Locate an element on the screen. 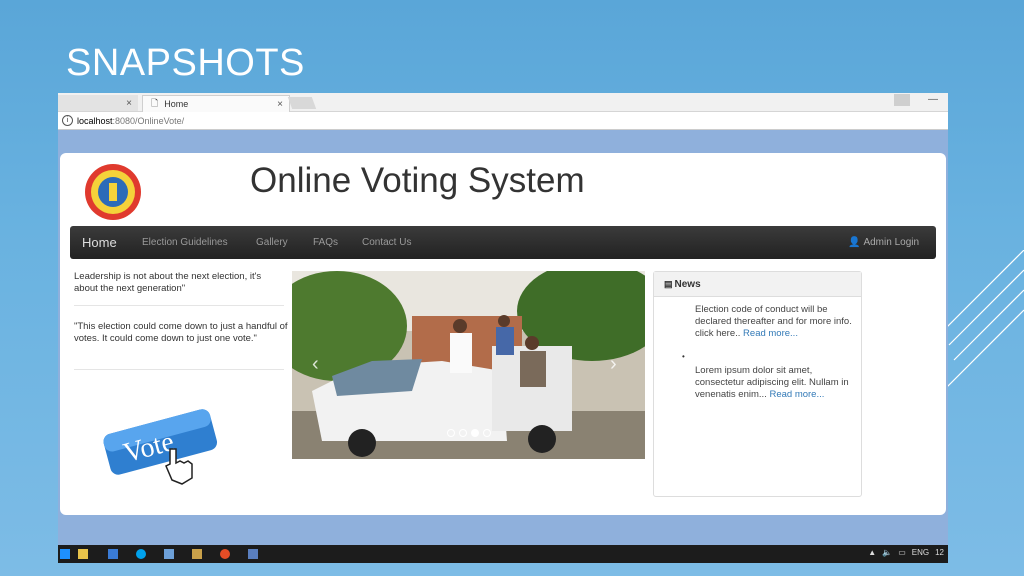 The image size is (1024, 576). tab-previous: × is located at coordinates (98, 103).